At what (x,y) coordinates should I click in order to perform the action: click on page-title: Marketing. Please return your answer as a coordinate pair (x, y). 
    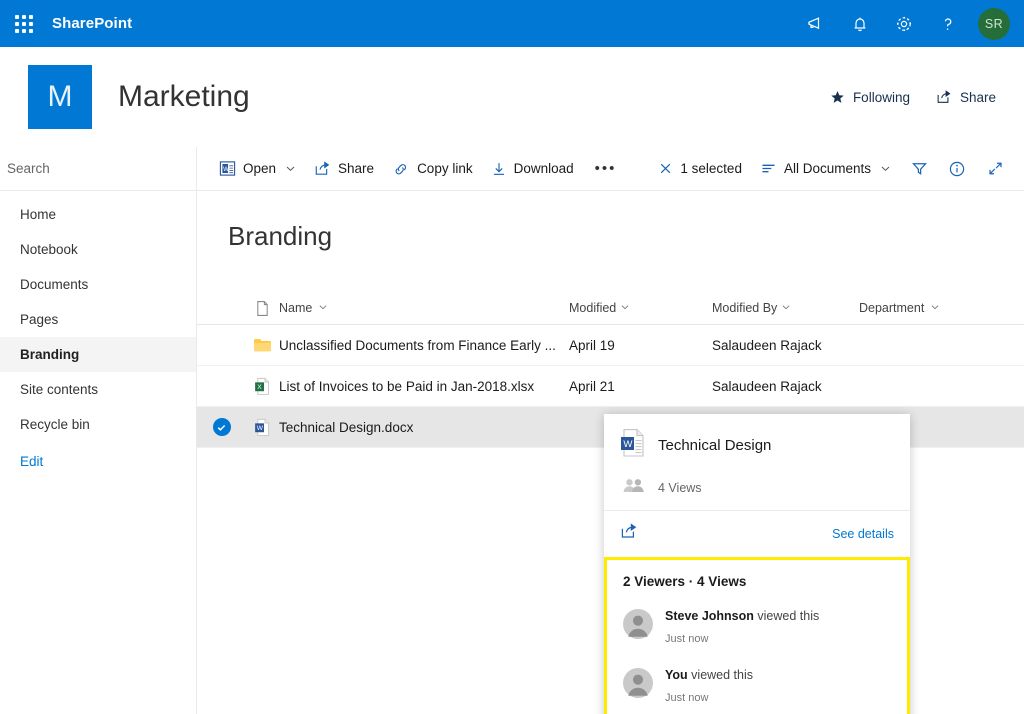
    Looking at the image, I should click on (184, 96).